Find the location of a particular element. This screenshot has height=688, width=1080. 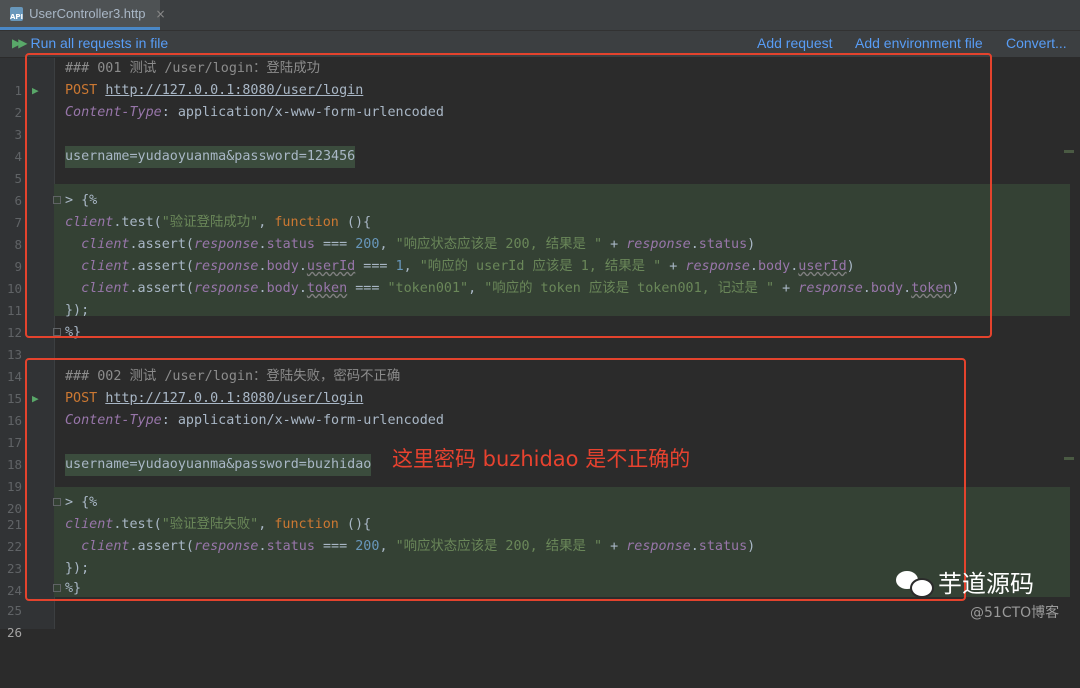

http-file-icon: API is located at coordinates (17, 13).